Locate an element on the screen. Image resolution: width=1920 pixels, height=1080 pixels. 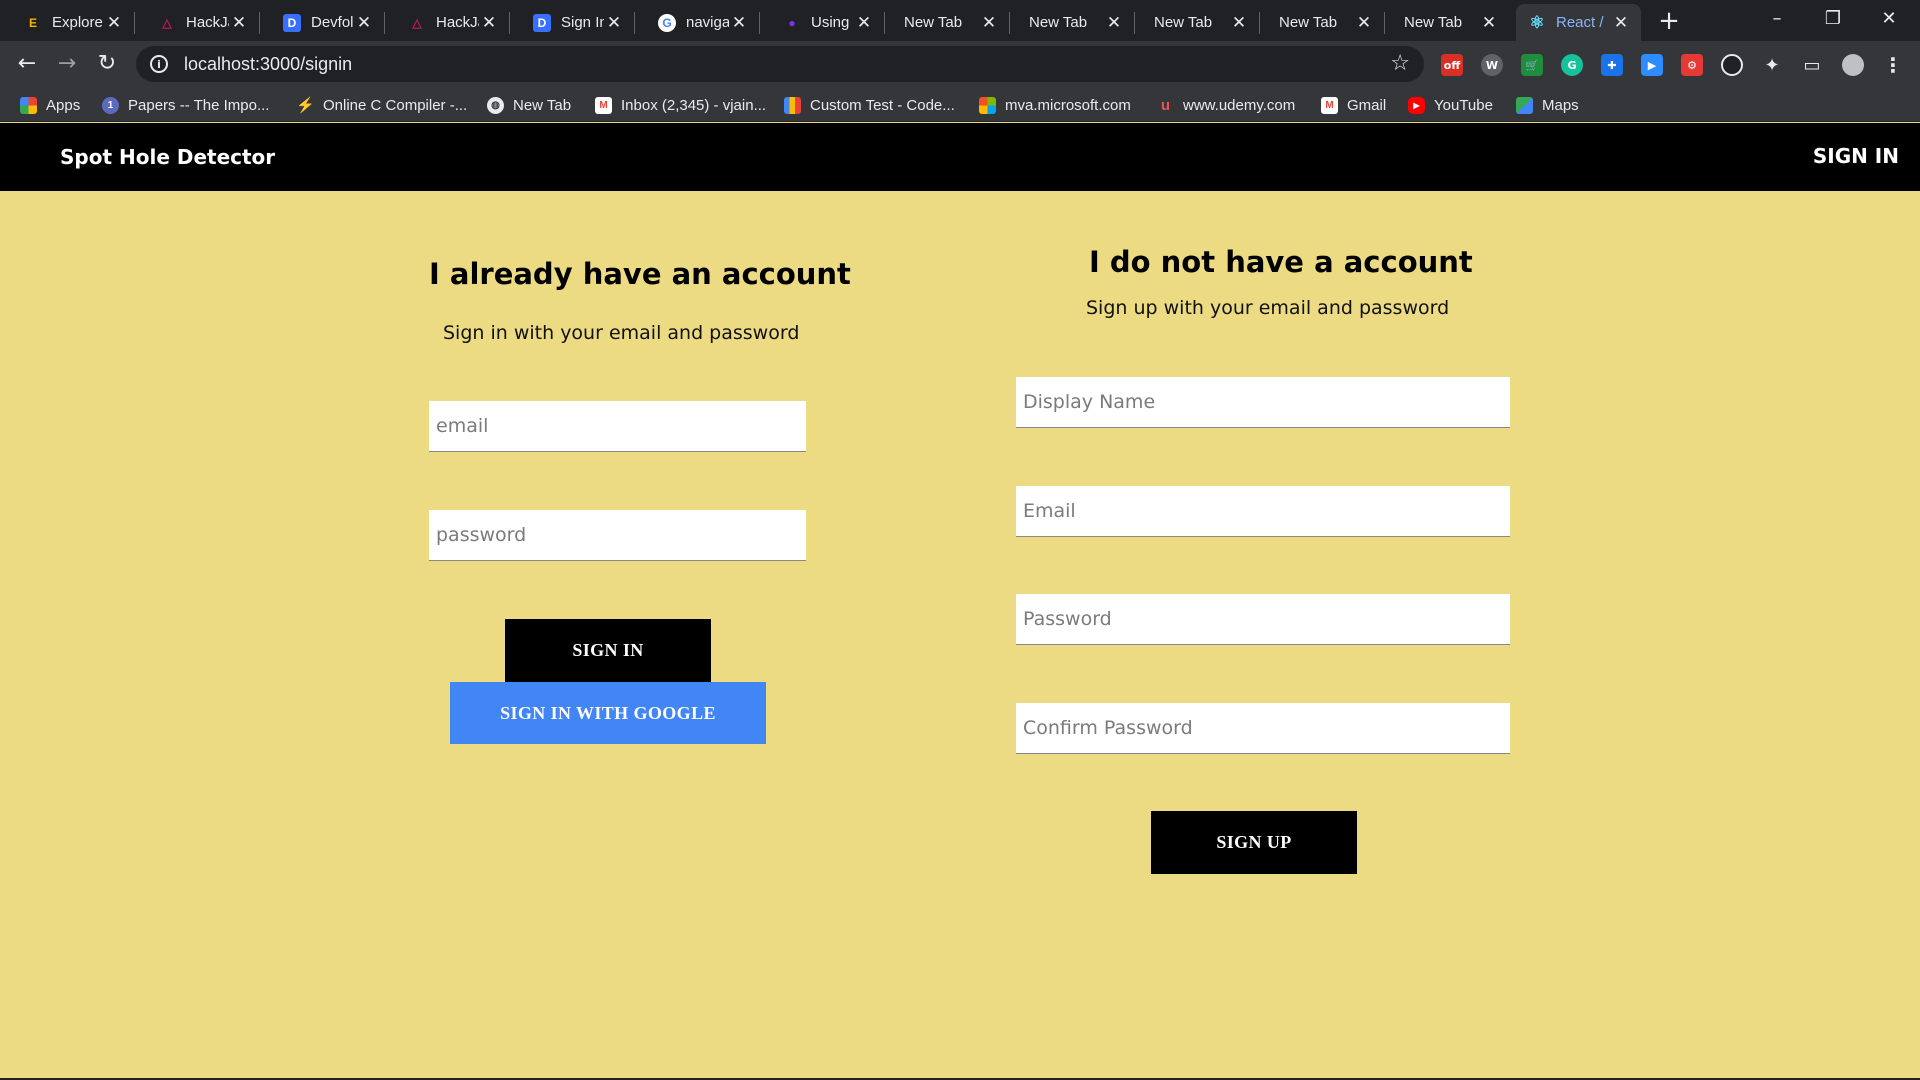
bolt-icon: ⚡ is located at coordinates (305, 105).